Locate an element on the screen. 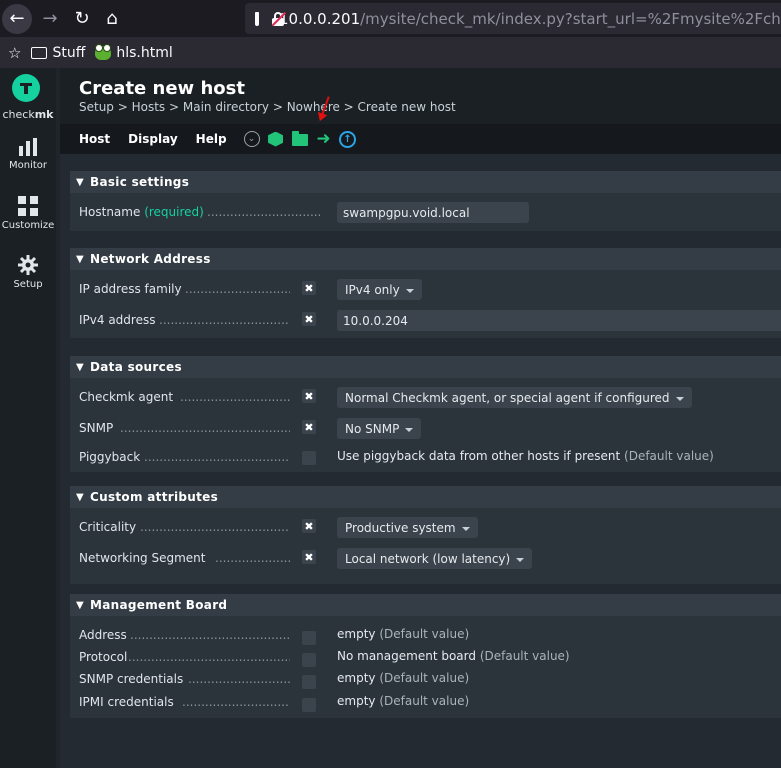 The width and height of the screenshot is (781, 768). save-folder-icon is located at coordinates (300, 139).